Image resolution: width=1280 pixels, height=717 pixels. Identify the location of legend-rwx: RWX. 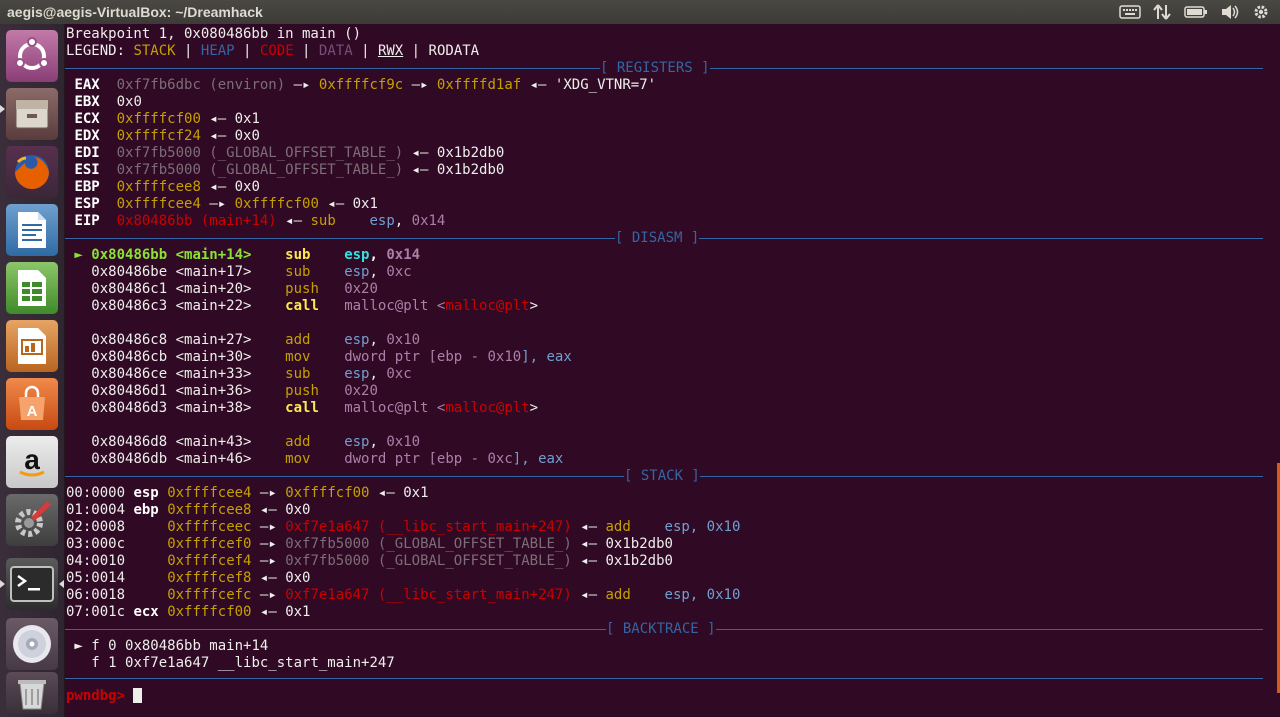
(390, 51).